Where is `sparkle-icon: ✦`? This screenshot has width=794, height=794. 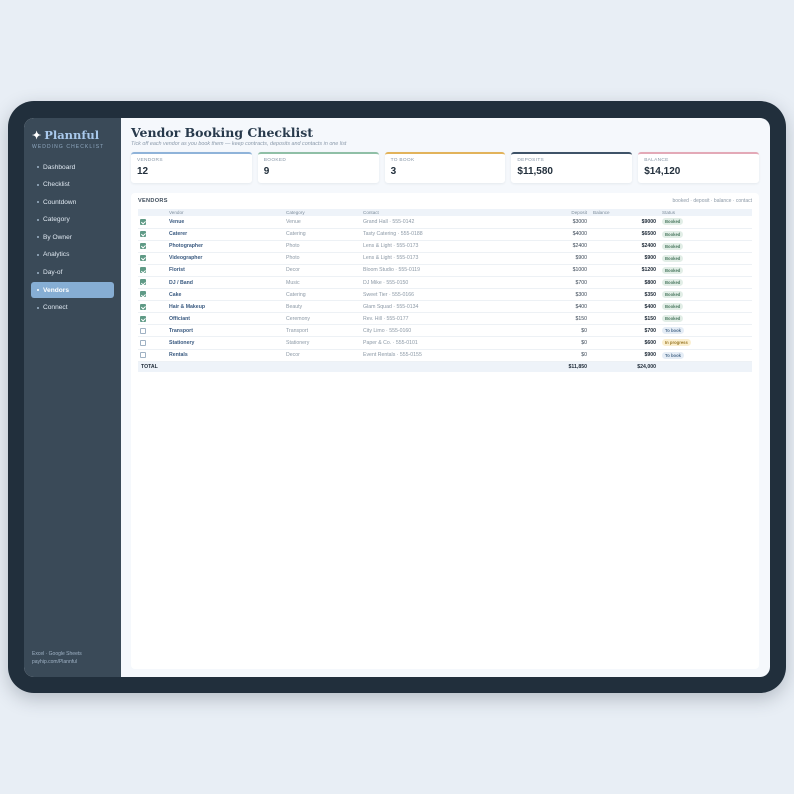 sparkle-icon: ✦ is located at coordinates (37, 135).